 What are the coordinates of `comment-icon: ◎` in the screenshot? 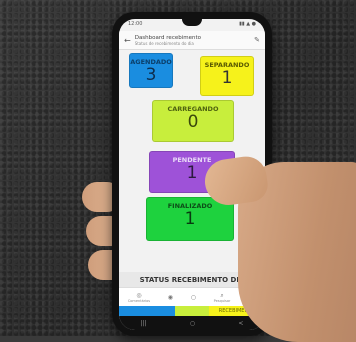 It's located at (139, 295).